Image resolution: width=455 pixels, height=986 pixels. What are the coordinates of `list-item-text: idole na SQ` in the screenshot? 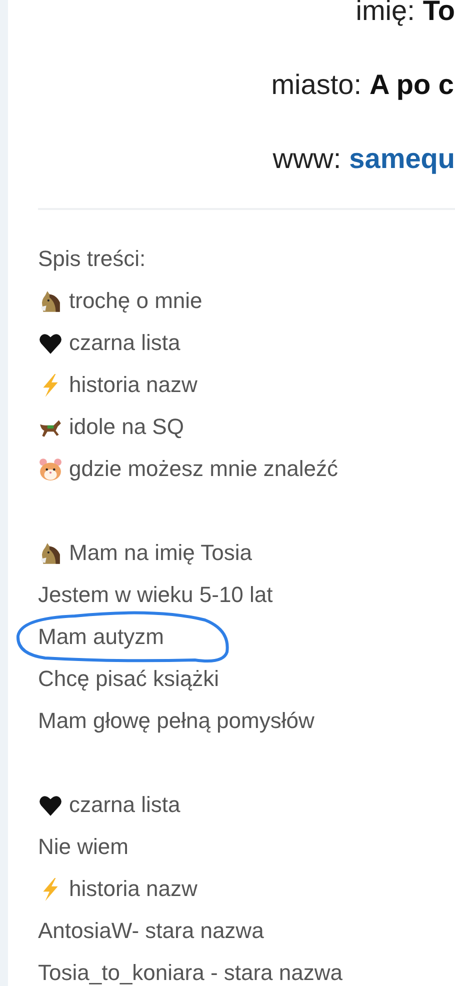 It's located at (126, 427).